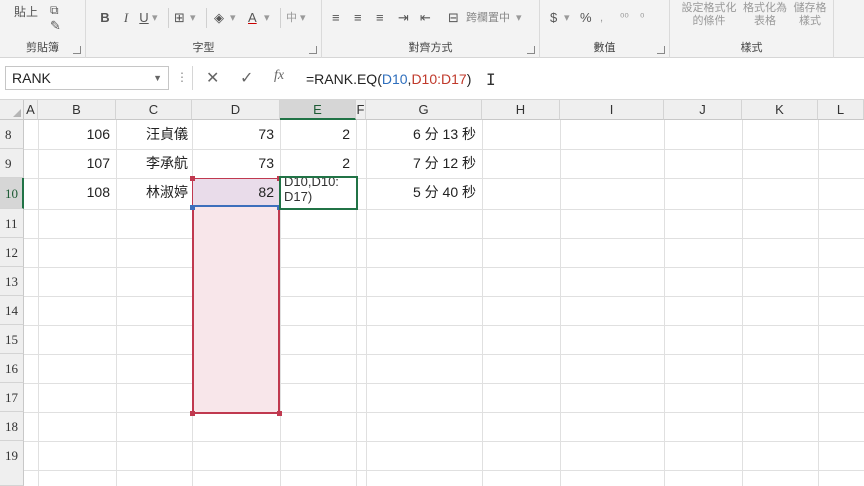  Describe the element at coordinates (553, 18) in the screenshot. I see `currency-button: $` at that location.